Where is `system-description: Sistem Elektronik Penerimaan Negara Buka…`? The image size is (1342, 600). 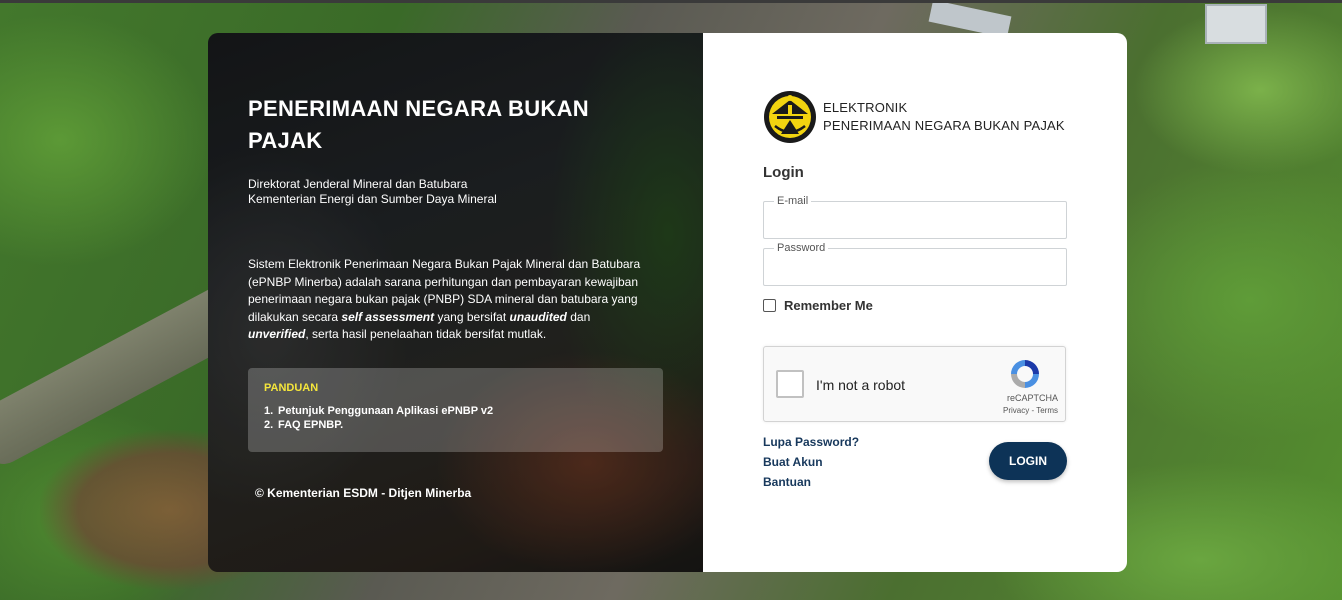
system-description: Sistem Elektronik Penerimaan Negara Buka… is located at coordinates (450, 300).